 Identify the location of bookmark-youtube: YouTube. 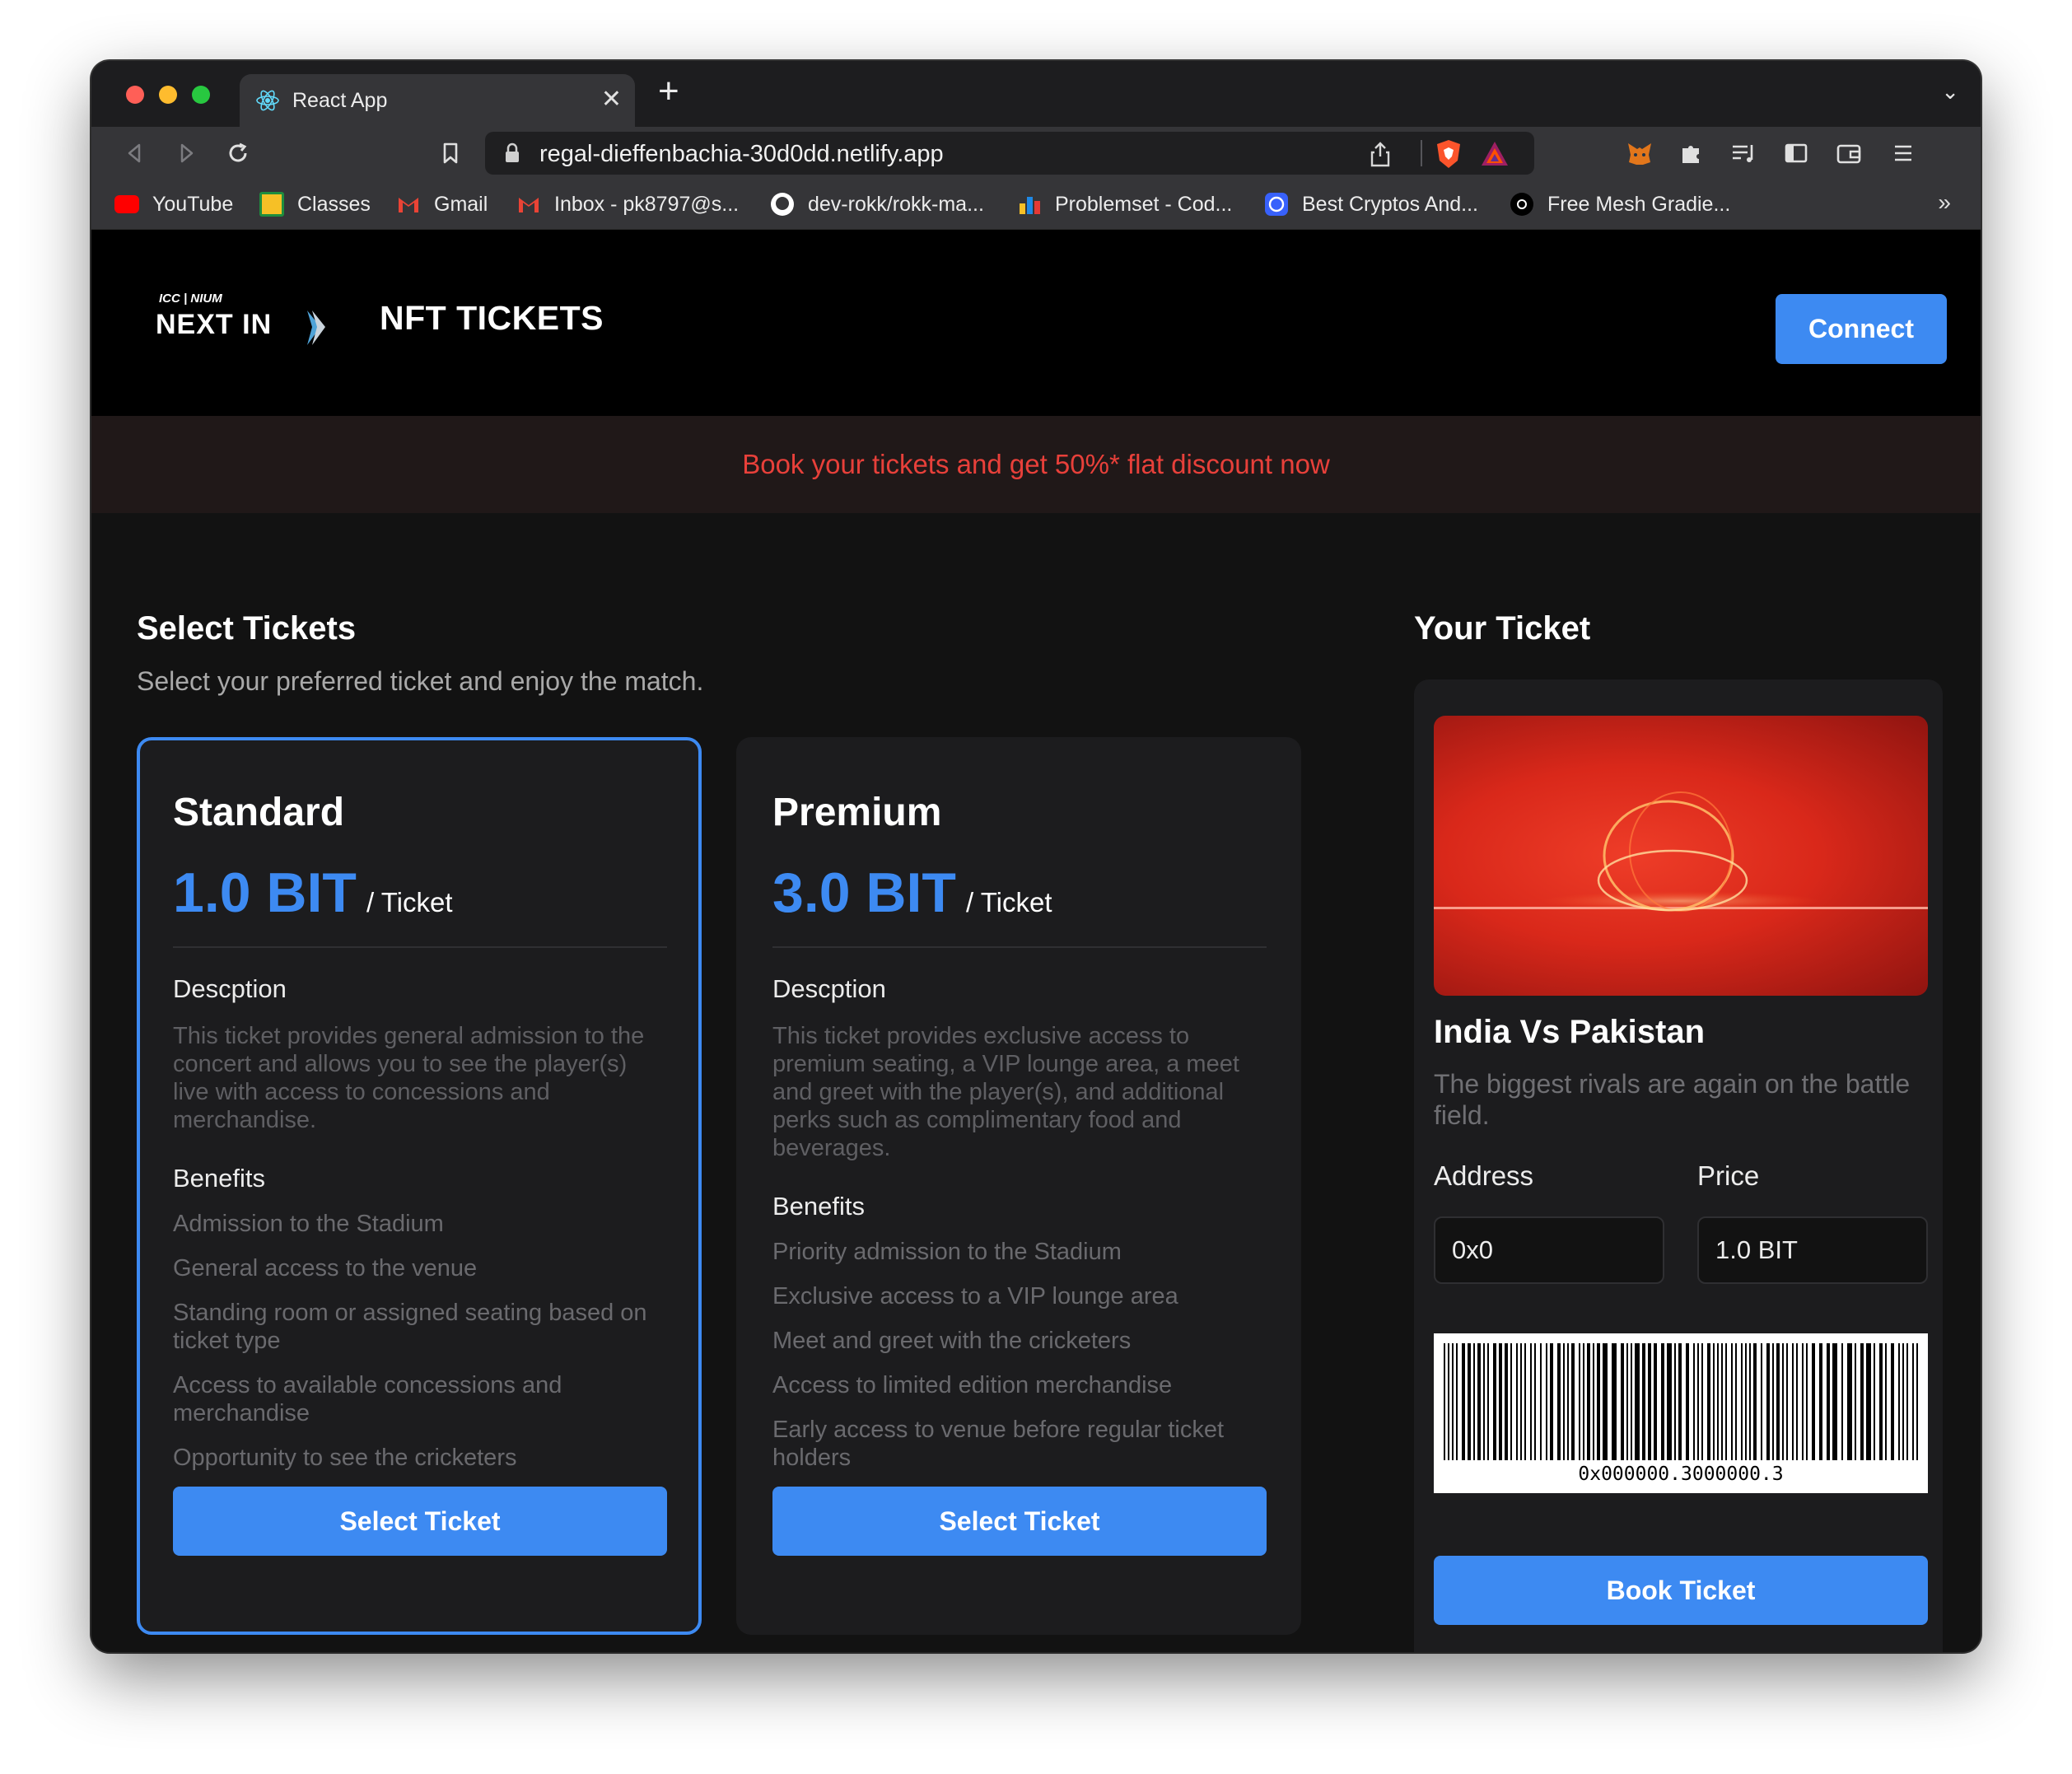
(173, 204).